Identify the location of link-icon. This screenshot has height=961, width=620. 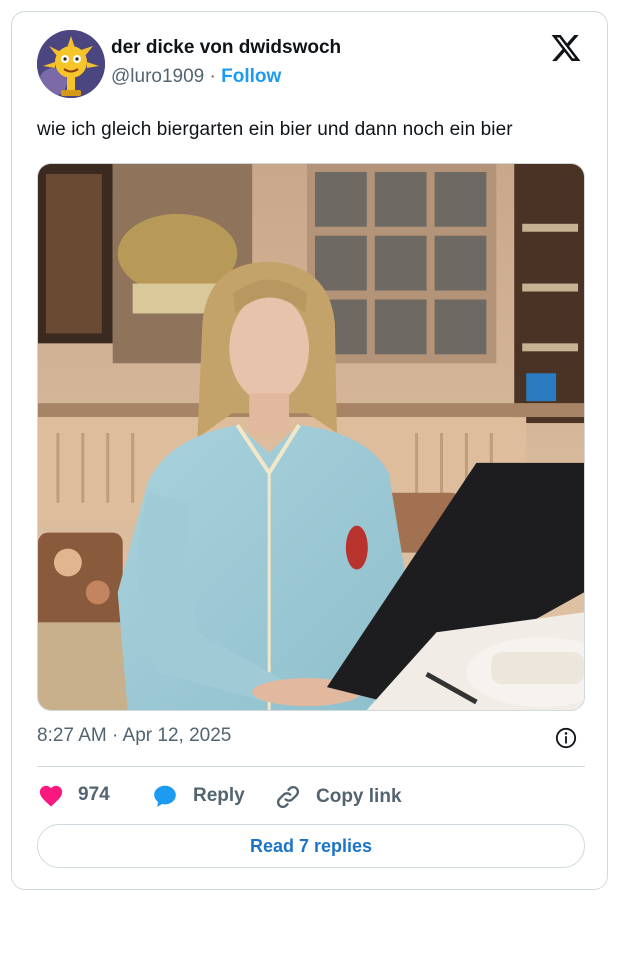
(288, 797).